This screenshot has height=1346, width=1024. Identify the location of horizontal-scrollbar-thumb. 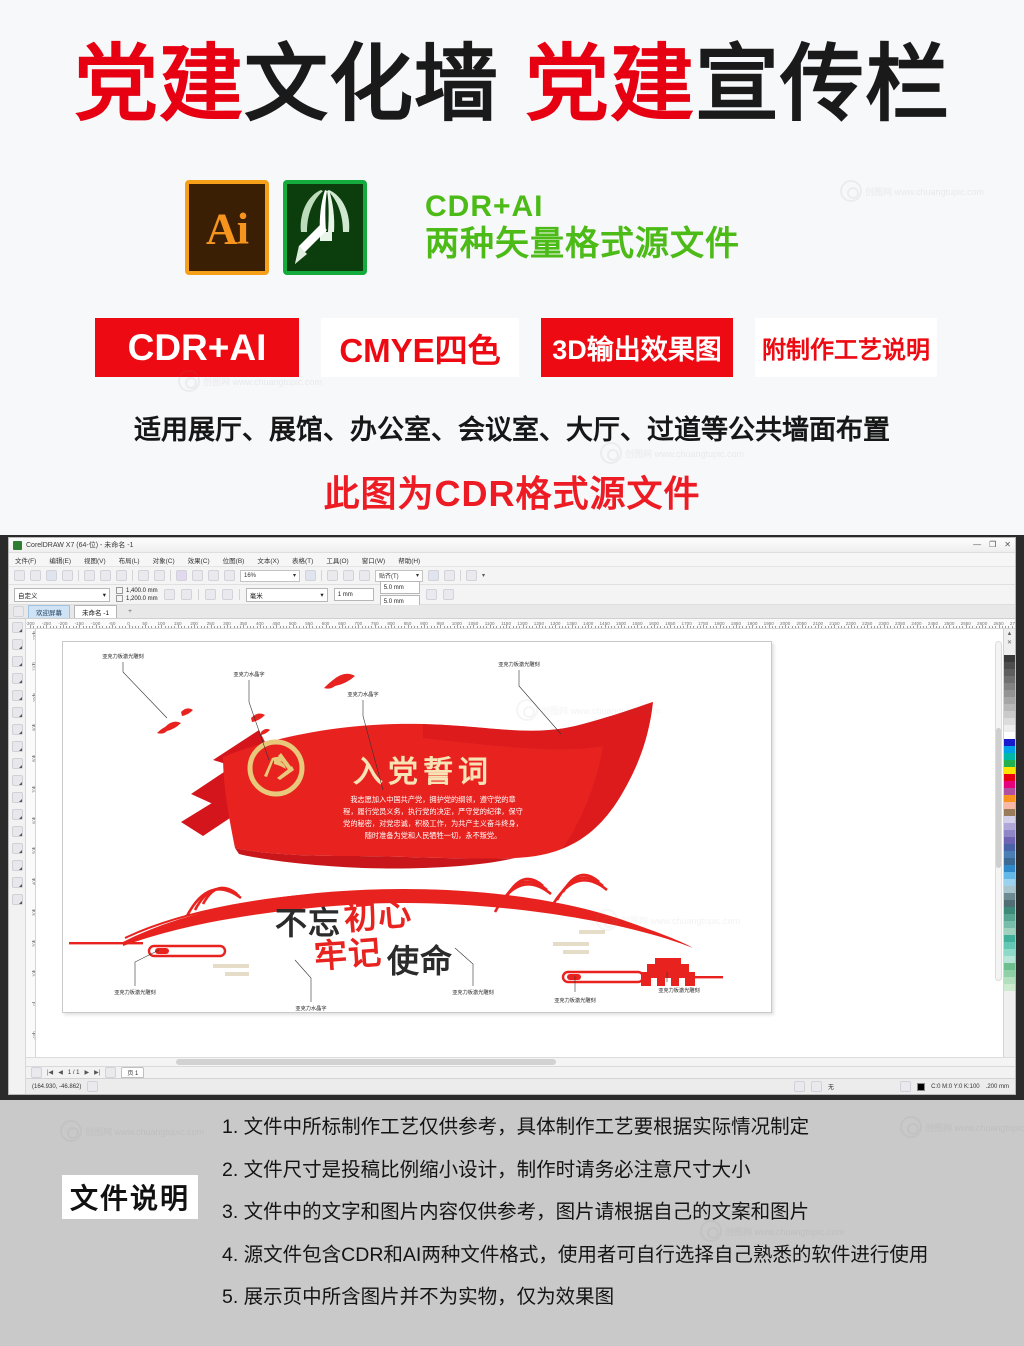
(366, 1062).